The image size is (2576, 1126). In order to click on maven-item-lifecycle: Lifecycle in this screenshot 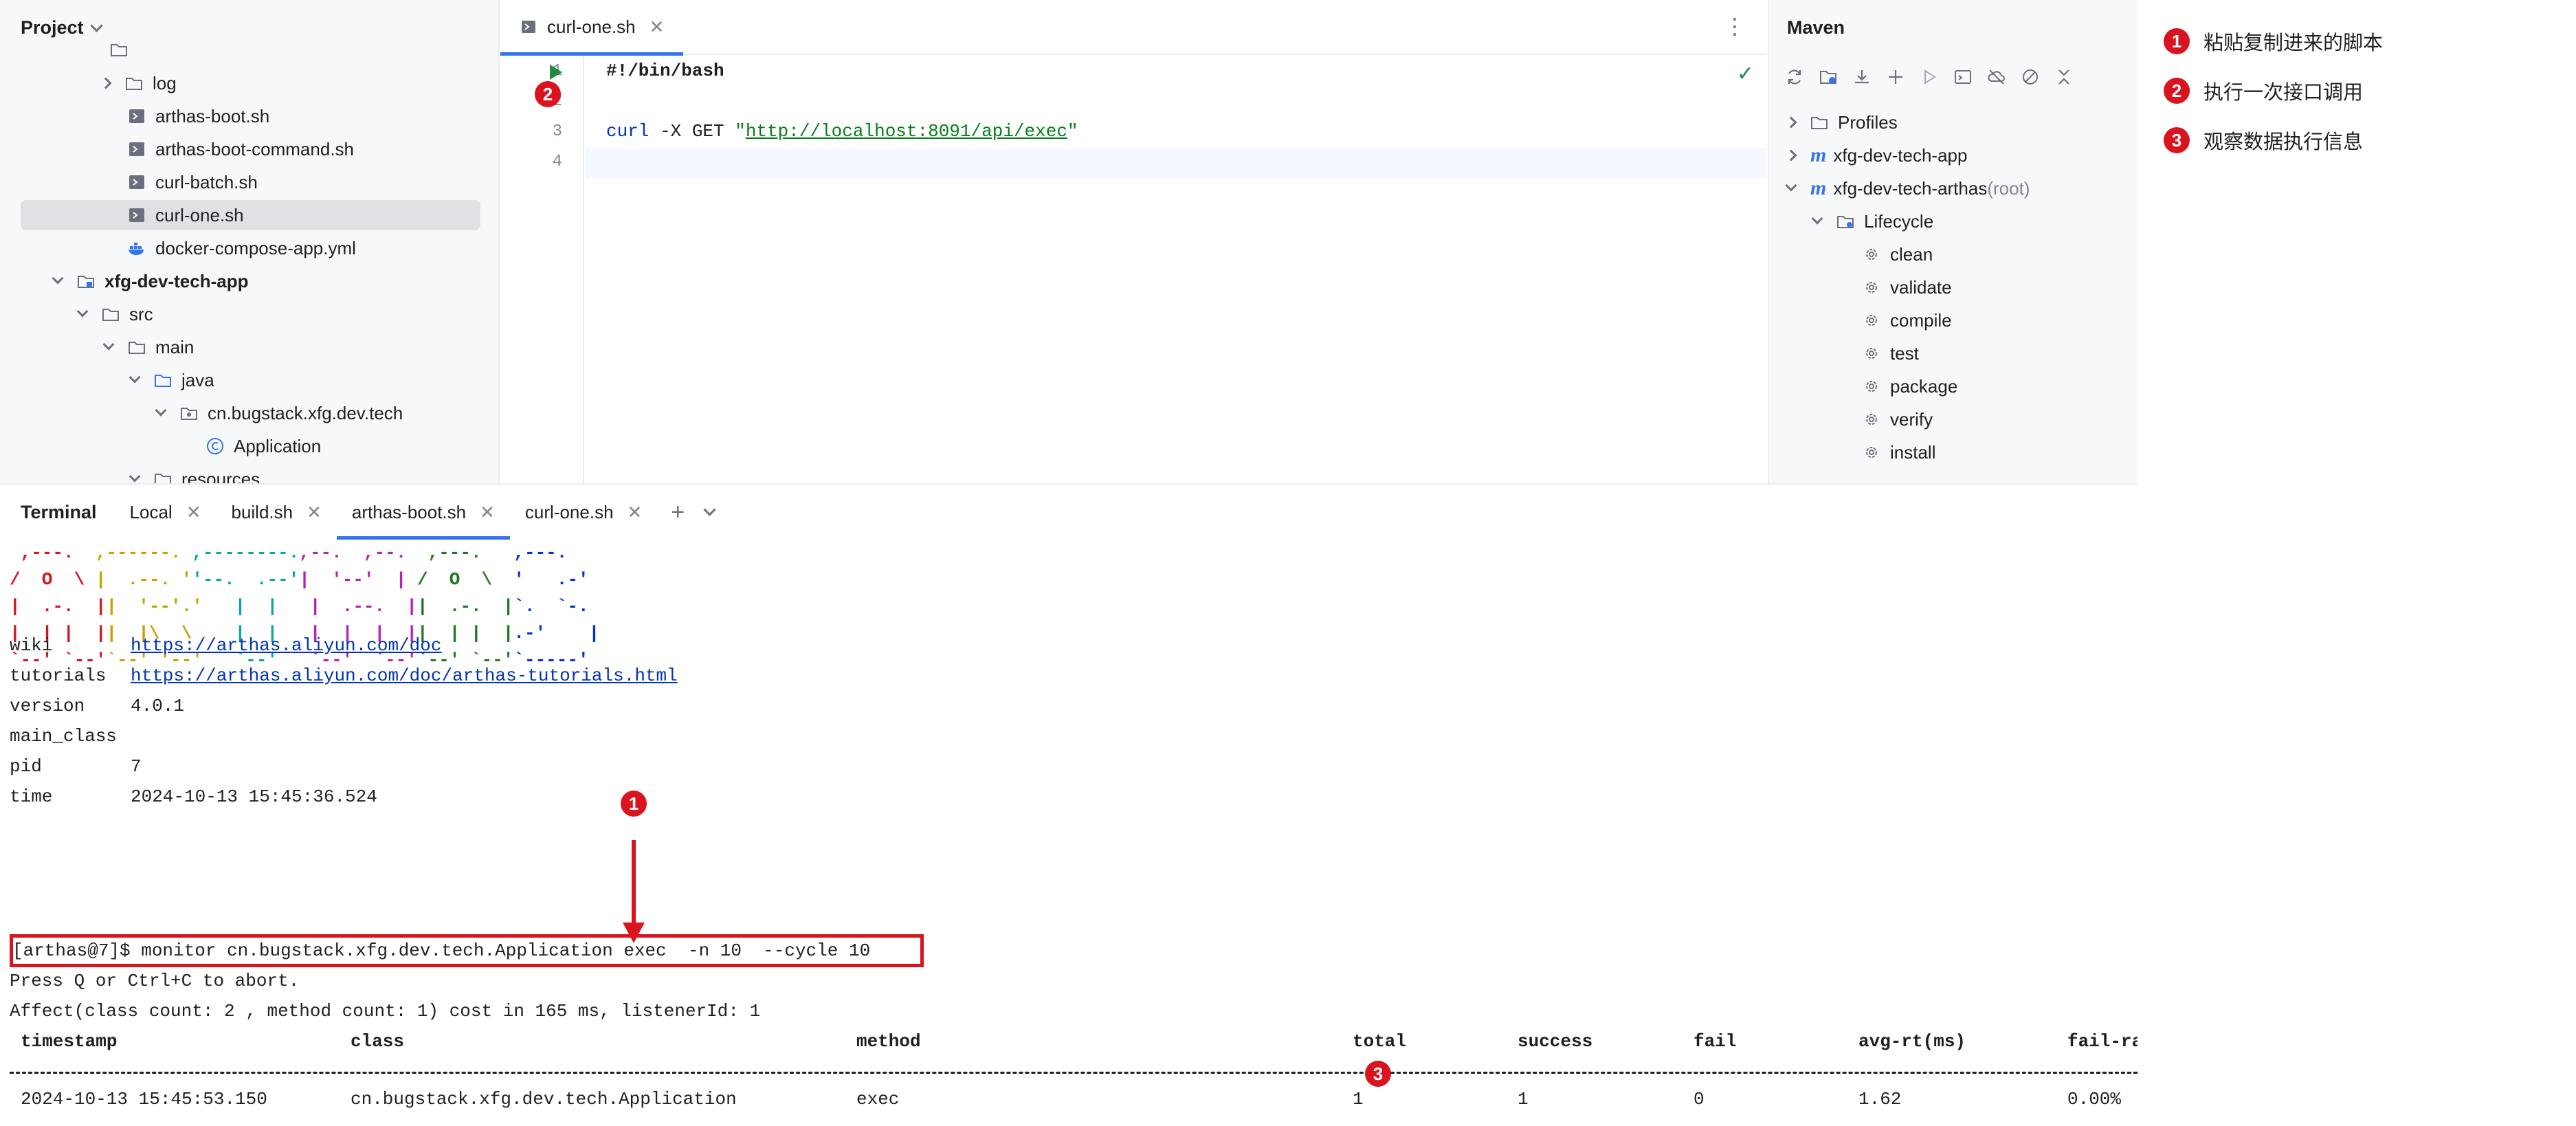, I will do `click(1953, 221)`.